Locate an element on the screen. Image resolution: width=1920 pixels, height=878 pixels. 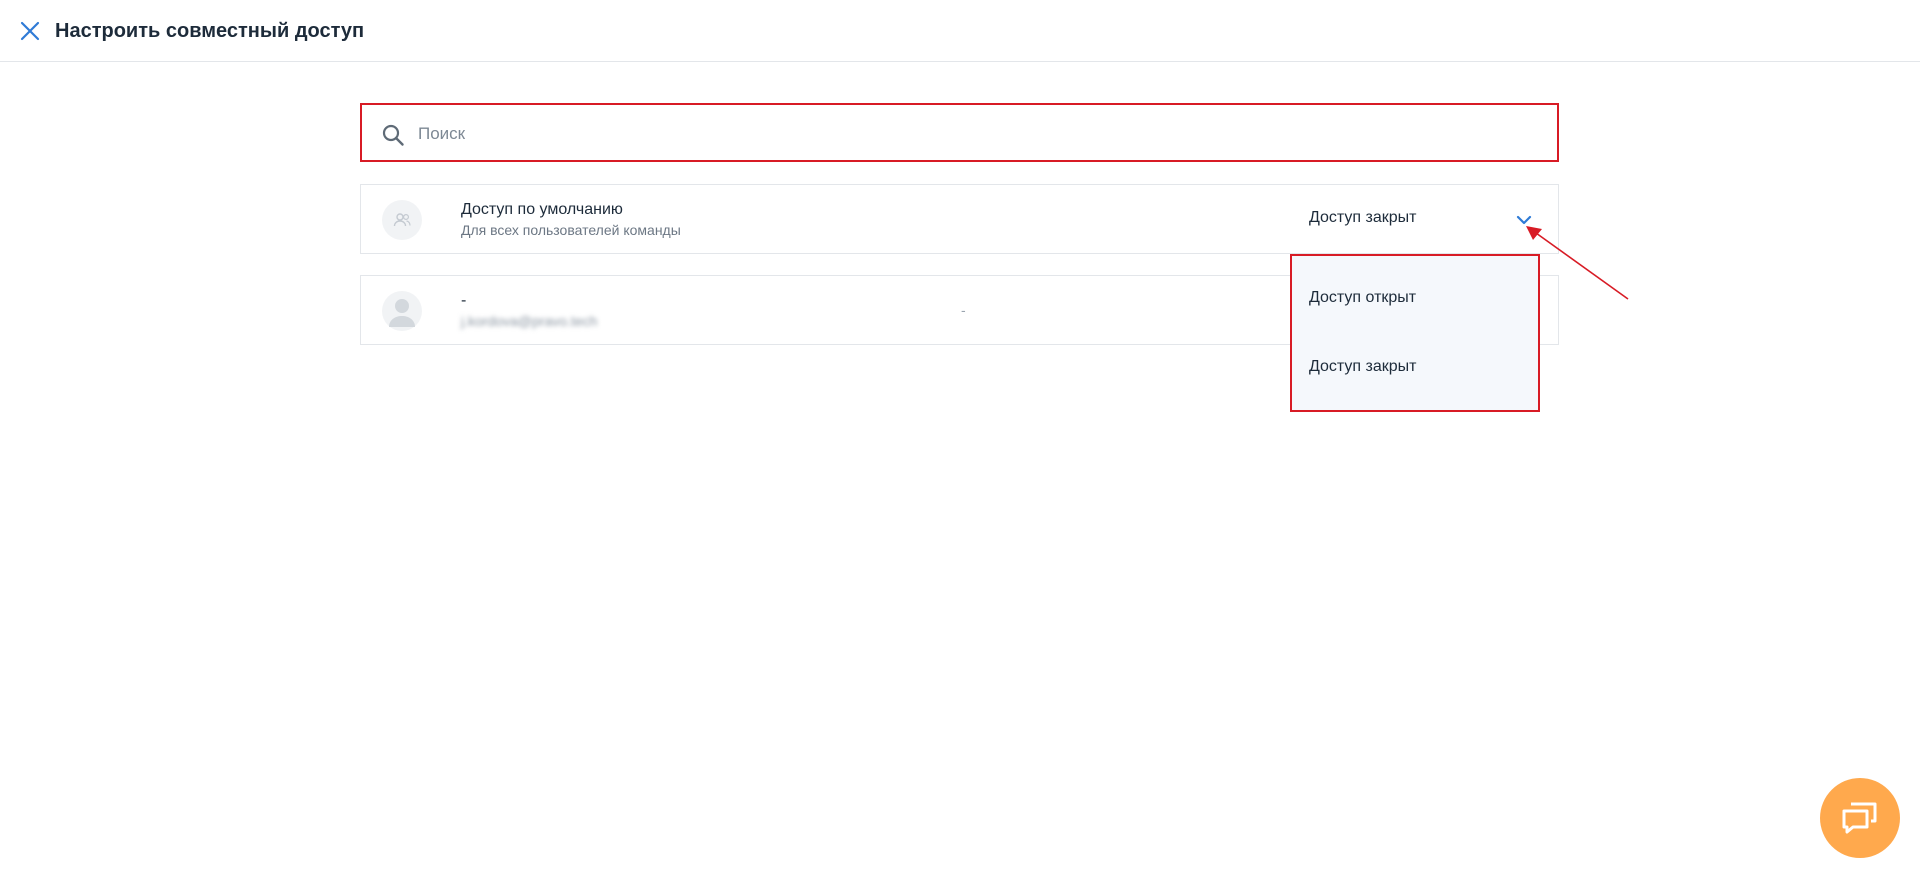
page-title: Настроить совместный доступ is located at coordinates (210, 31).